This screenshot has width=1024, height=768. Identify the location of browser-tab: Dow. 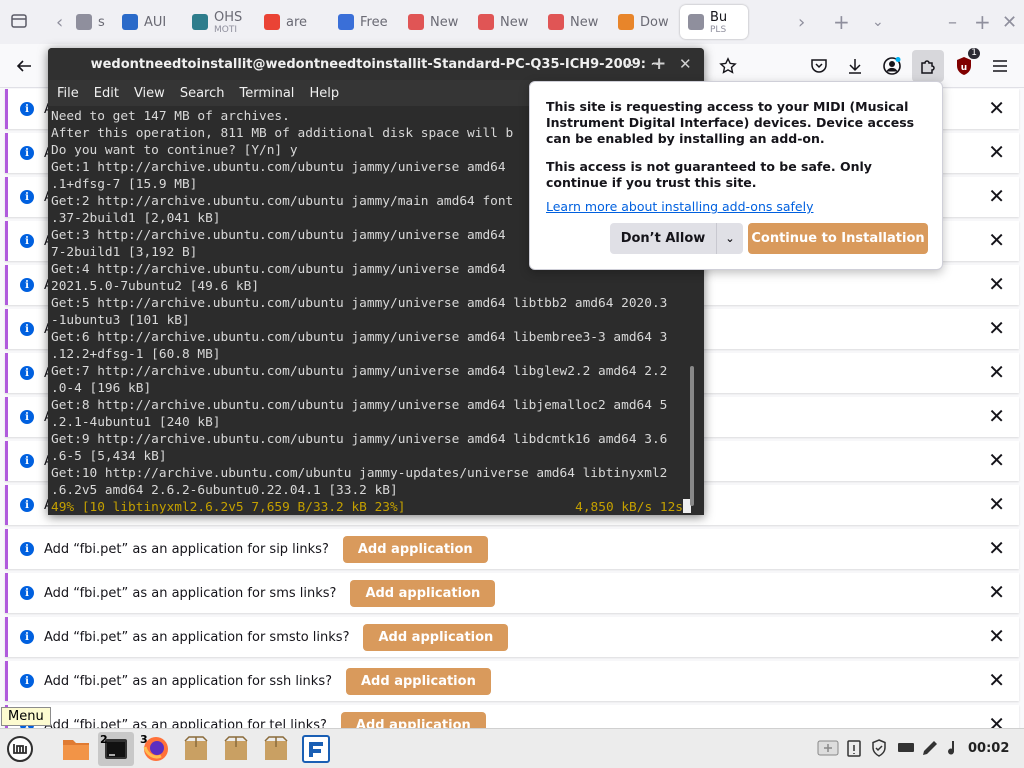
(644, 22).